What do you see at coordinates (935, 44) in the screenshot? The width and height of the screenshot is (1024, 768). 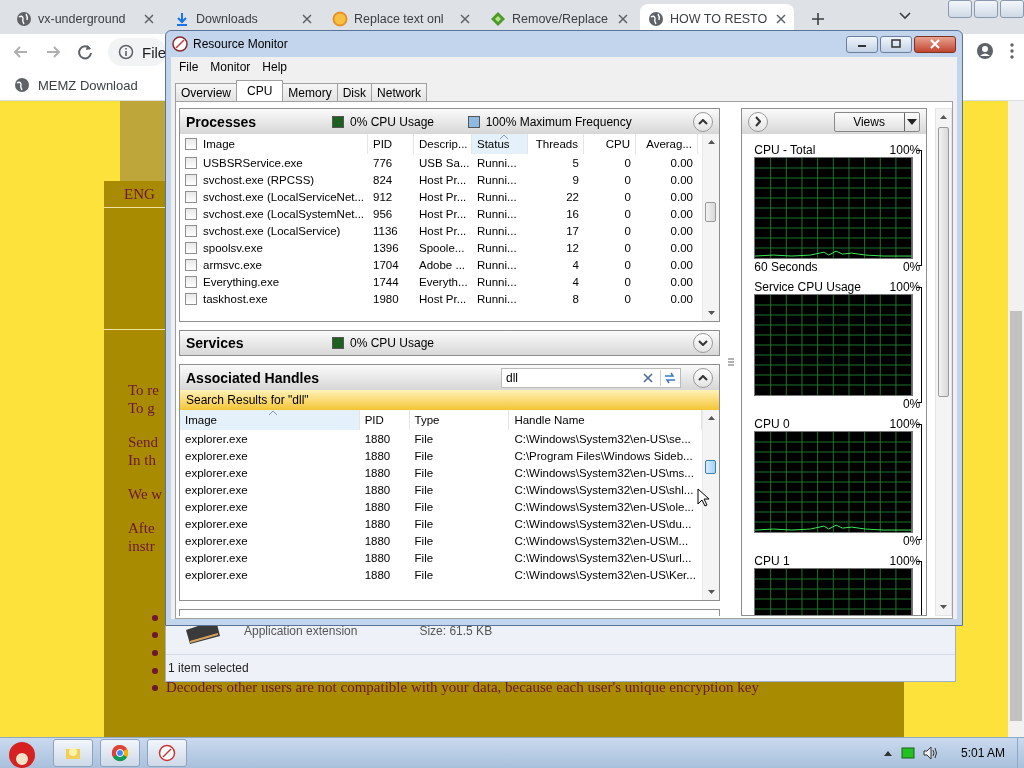 I see `close-button` at bounding box center [935, 44].